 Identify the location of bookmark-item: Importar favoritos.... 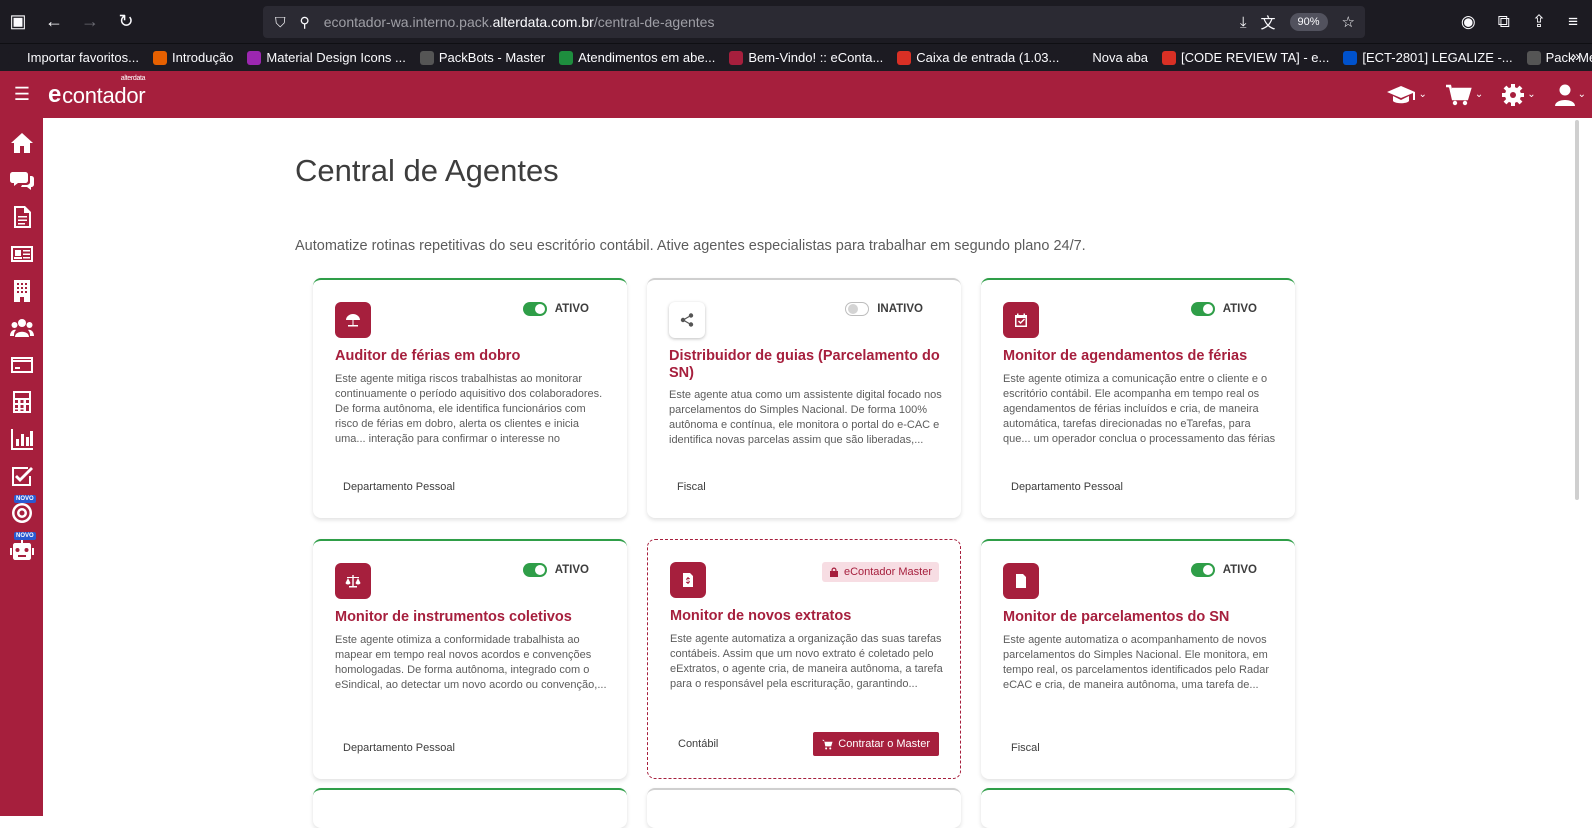
(73, 57).